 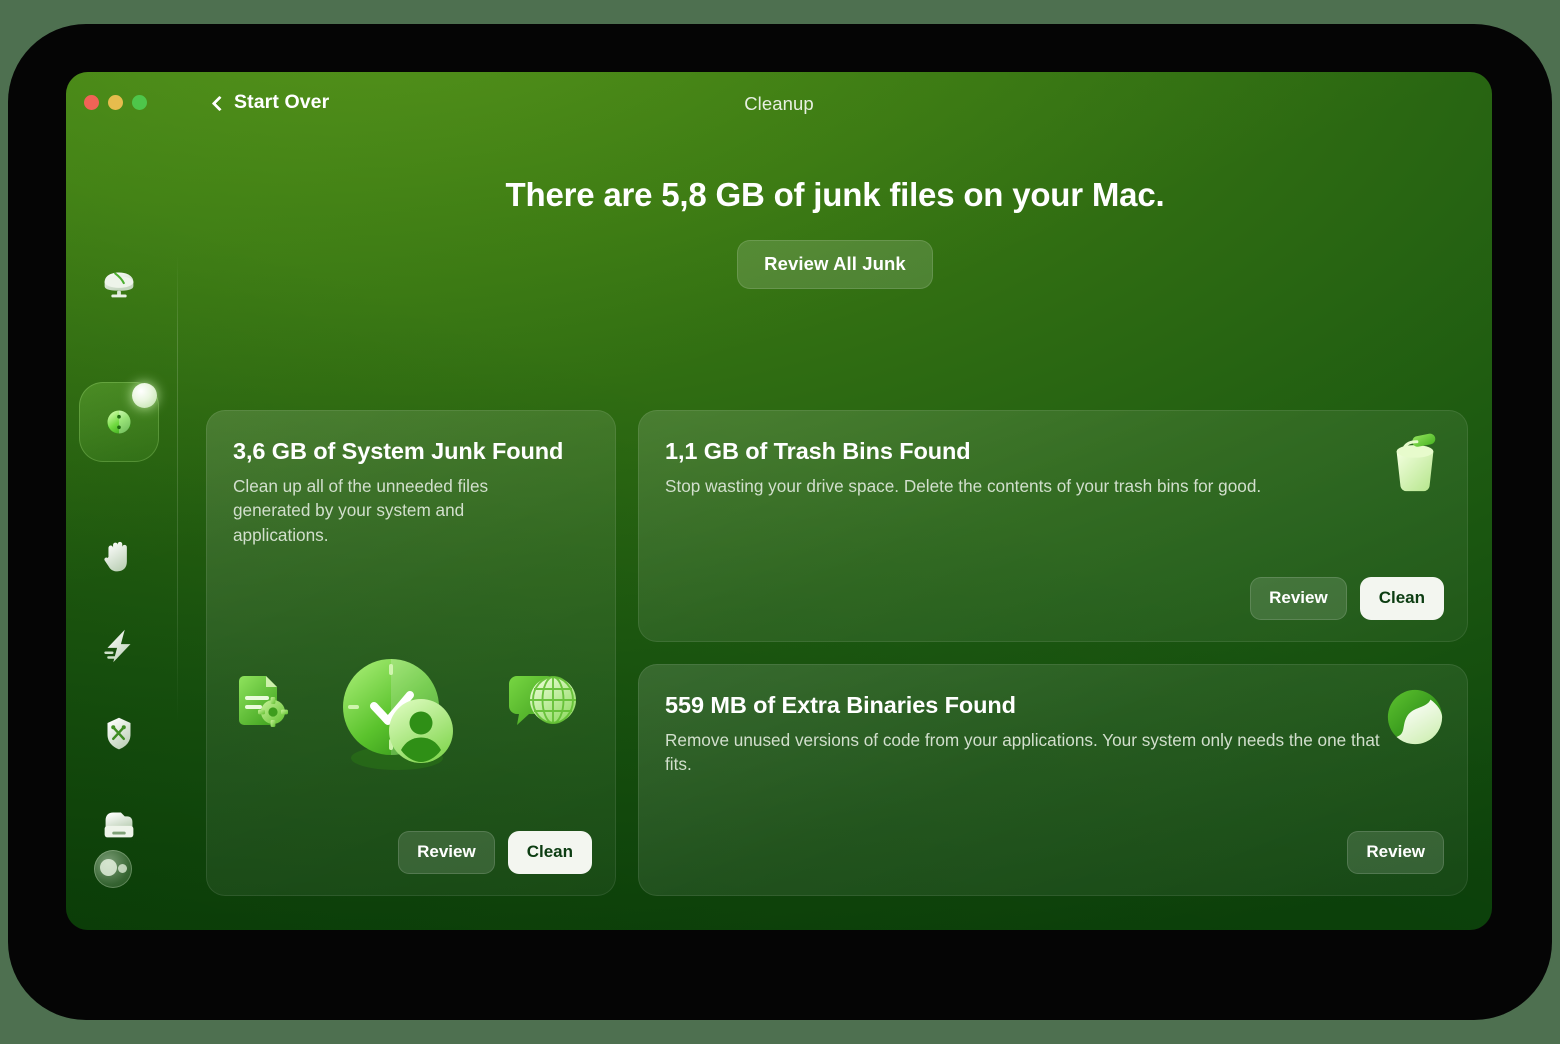 I want to click on sidebar, so click(x=122, y=532).